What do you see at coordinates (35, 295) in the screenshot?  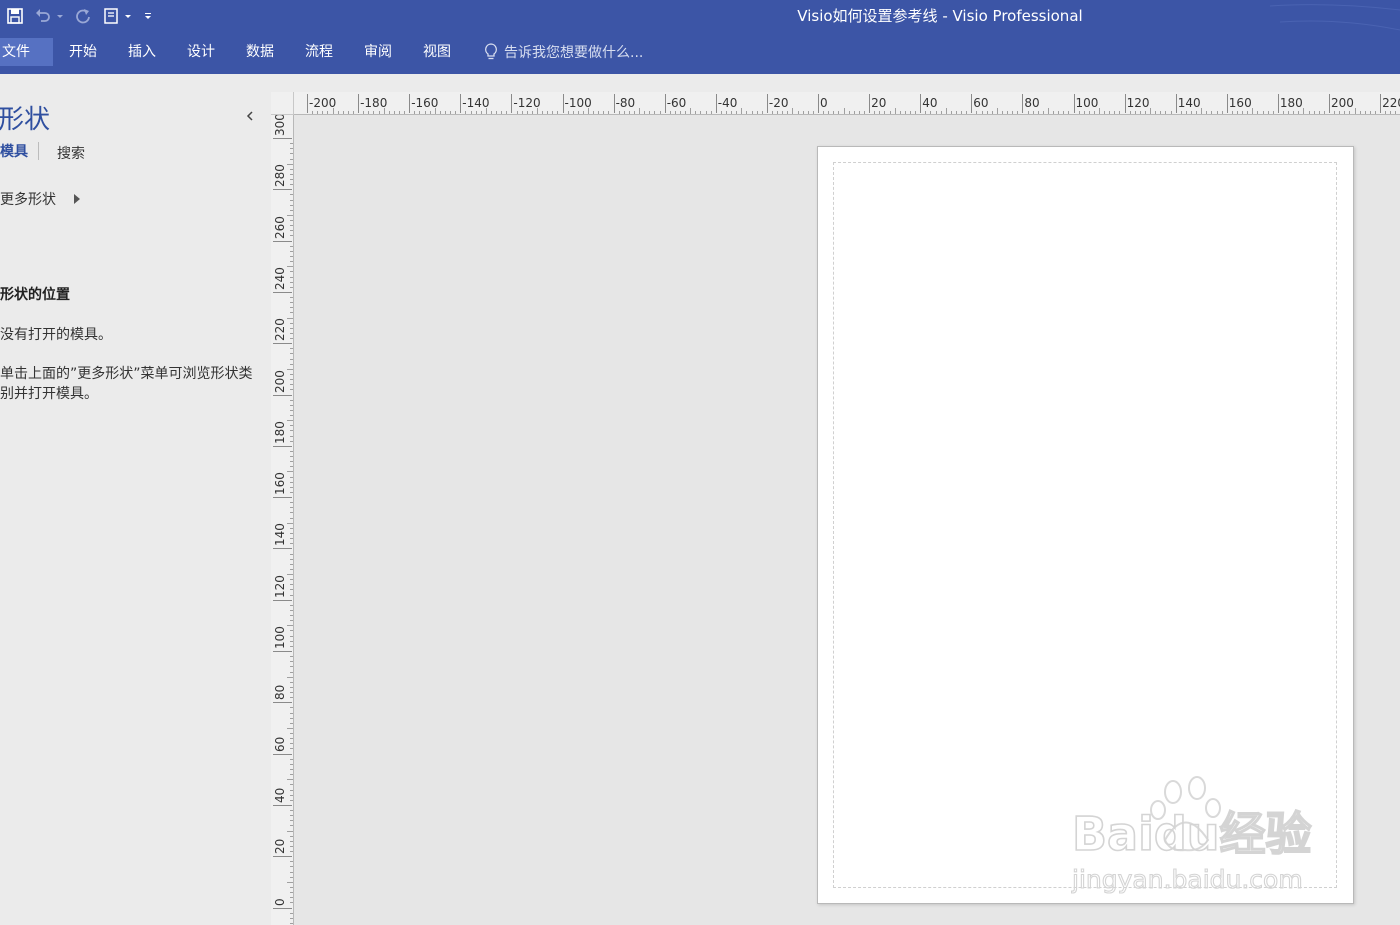 I see `shape-location-heading: 形状的位置` at bounding box center [35, 295].